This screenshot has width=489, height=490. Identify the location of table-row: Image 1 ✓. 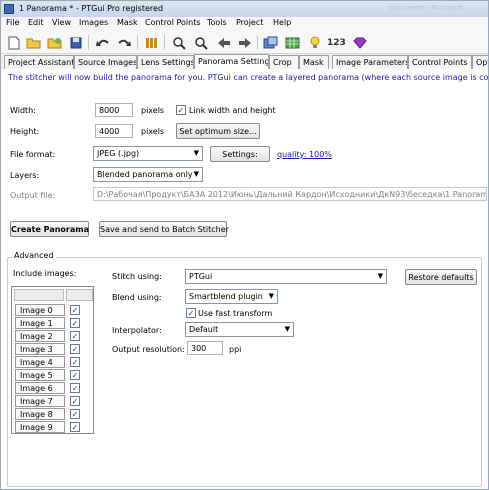
(53, 323).